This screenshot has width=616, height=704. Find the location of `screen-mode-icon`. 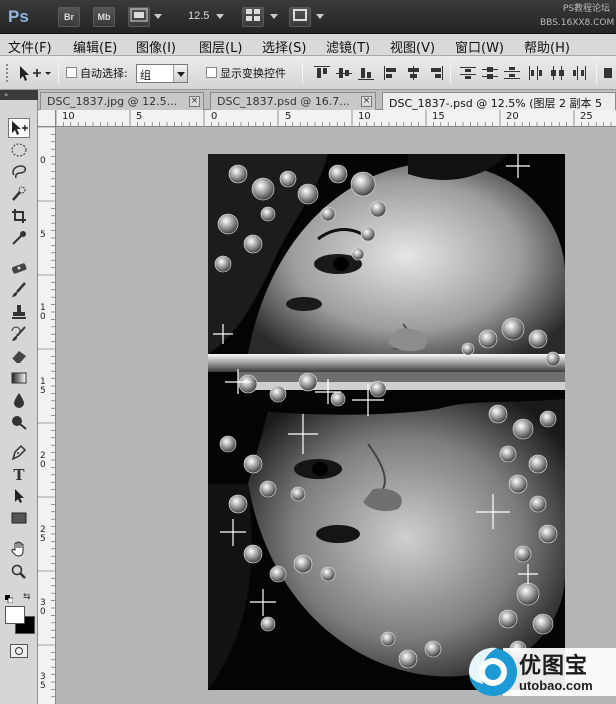

screen-mode-icon is located at coordinates (300, 15).